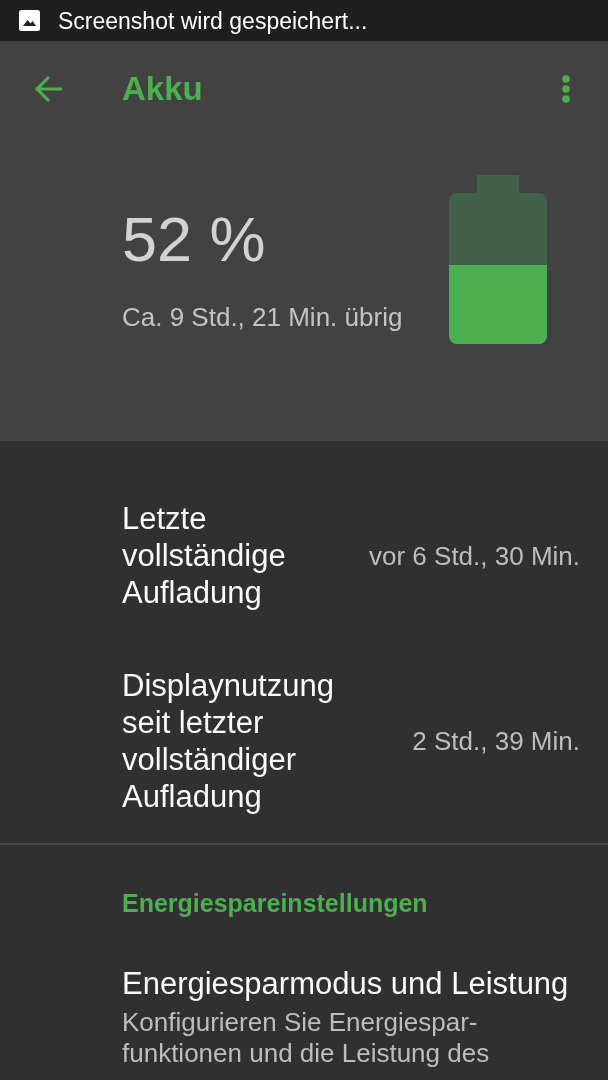 The height and width of the screenshot is (1080, 608). I want to click on battery-percentage: 52 %, so click(194, 239).